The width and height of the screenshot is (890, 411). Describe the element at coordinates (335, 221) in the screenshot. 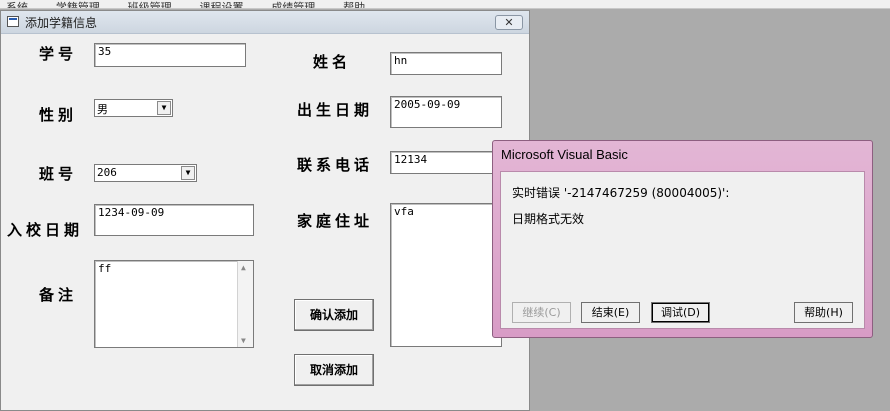

I see `address-label: 家庭住址` at that location.